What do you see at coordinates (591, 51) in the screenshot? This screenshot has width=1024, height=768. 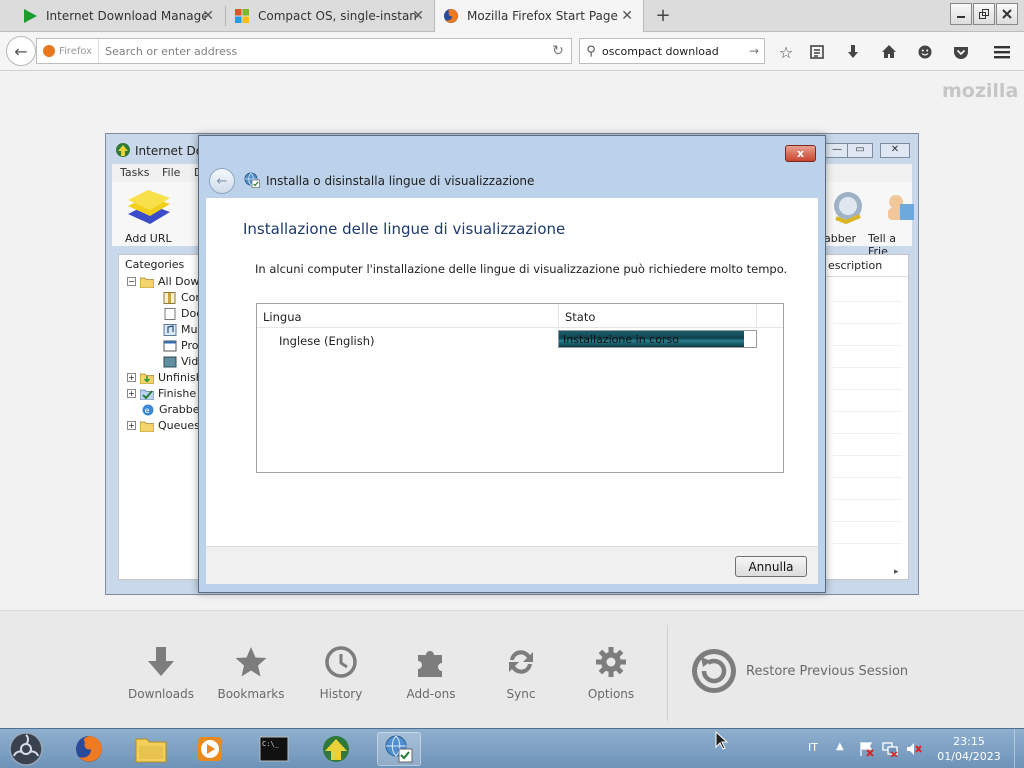 I see `search-icon: ⚲` at bounding box center [591, 51].